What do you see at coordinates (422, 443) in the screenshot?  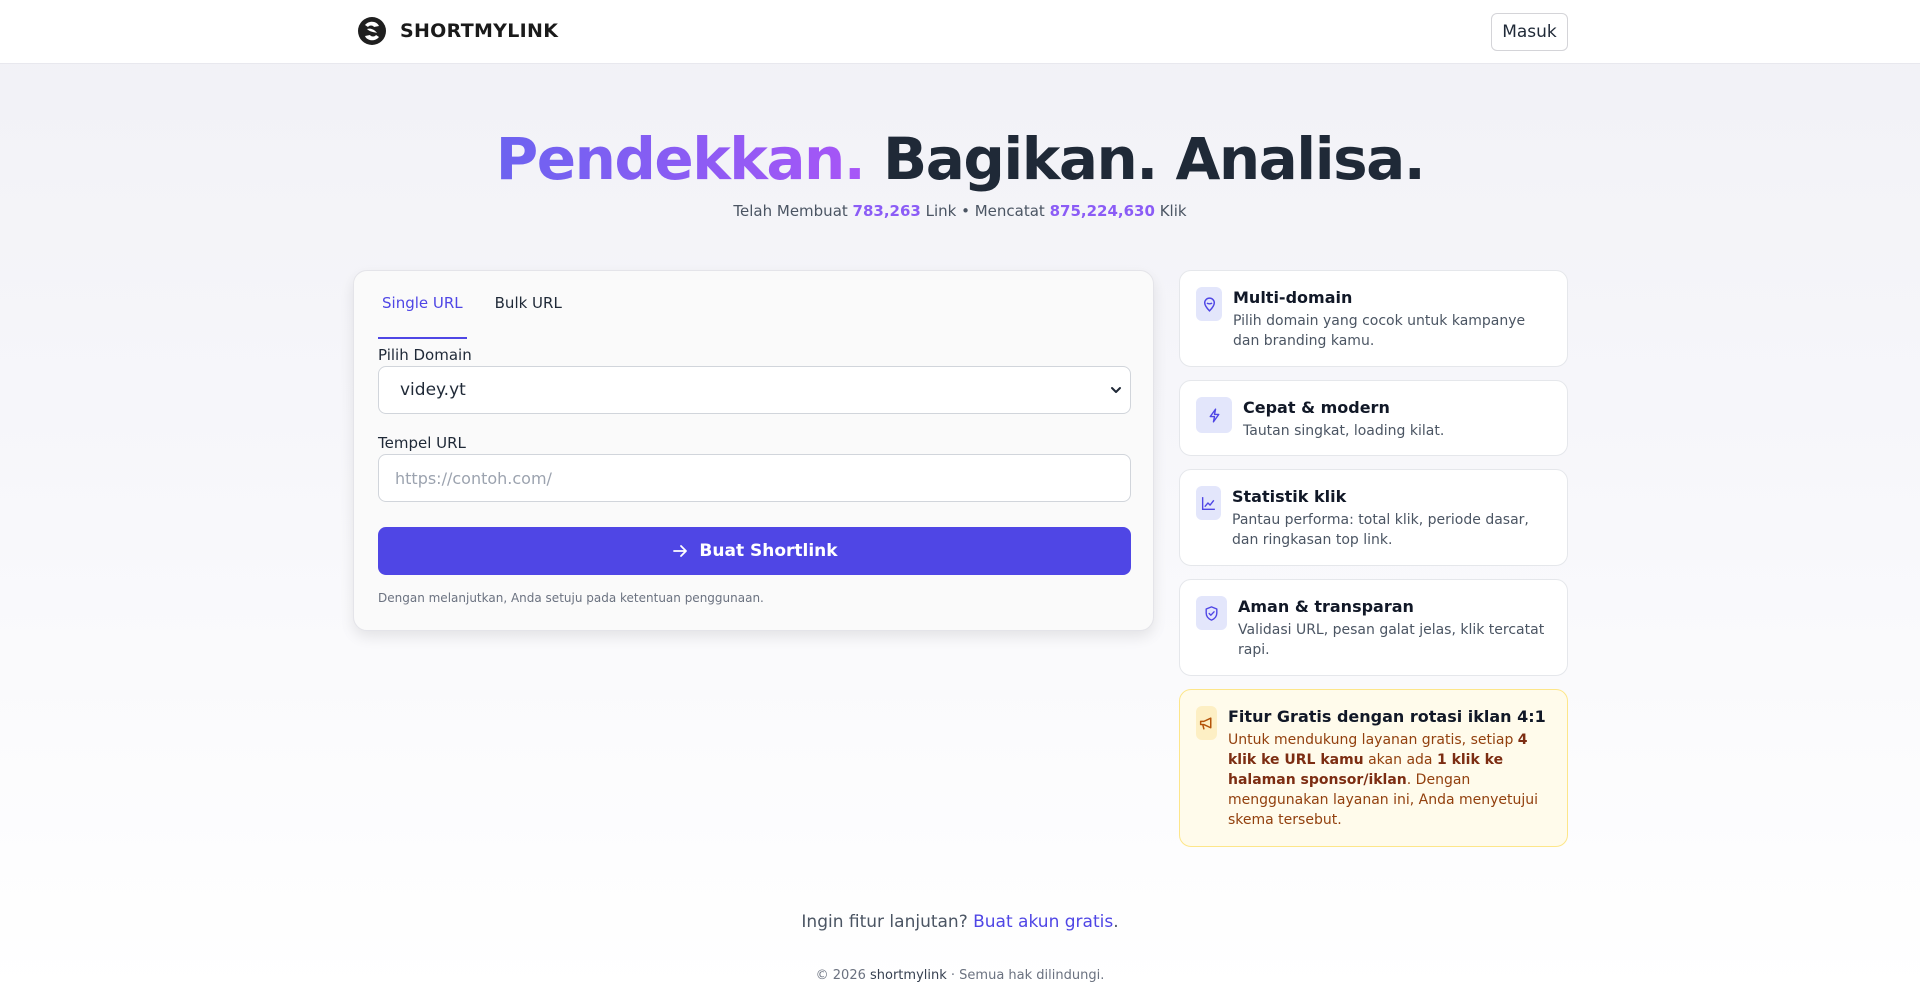 I see `url-label: Tempel URL` at bounding box center [422, 443].